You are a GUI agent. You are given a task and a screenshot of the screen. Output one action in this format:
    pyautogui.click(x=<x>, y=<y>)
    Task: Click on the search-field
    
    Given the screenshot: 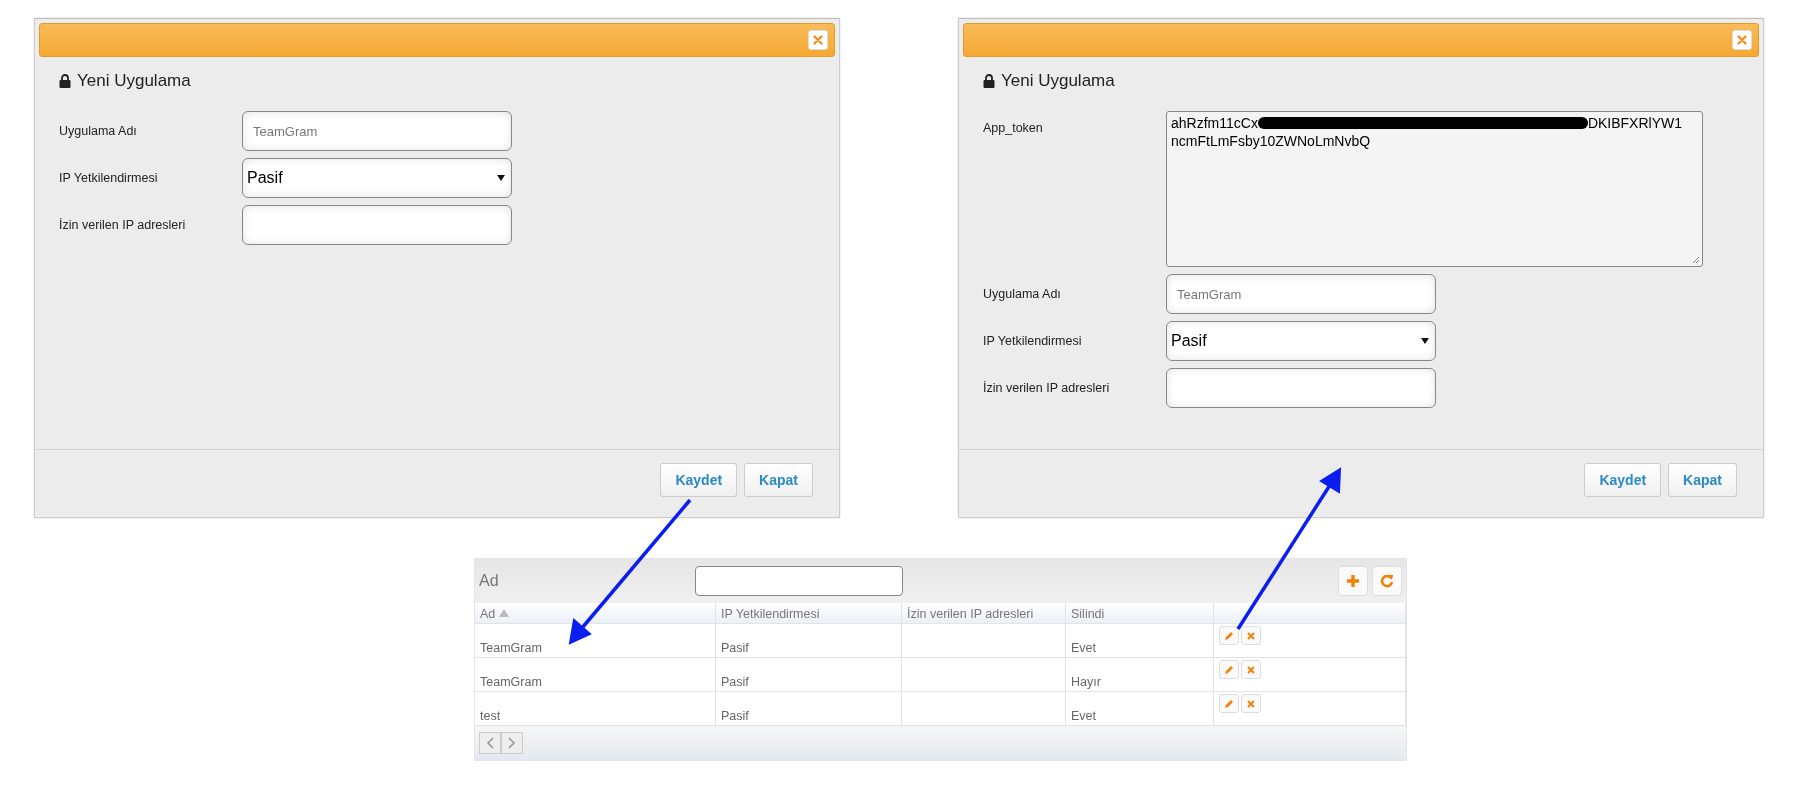 What is the action you would take?
    pyautogui.click(x=799, y=581)
    